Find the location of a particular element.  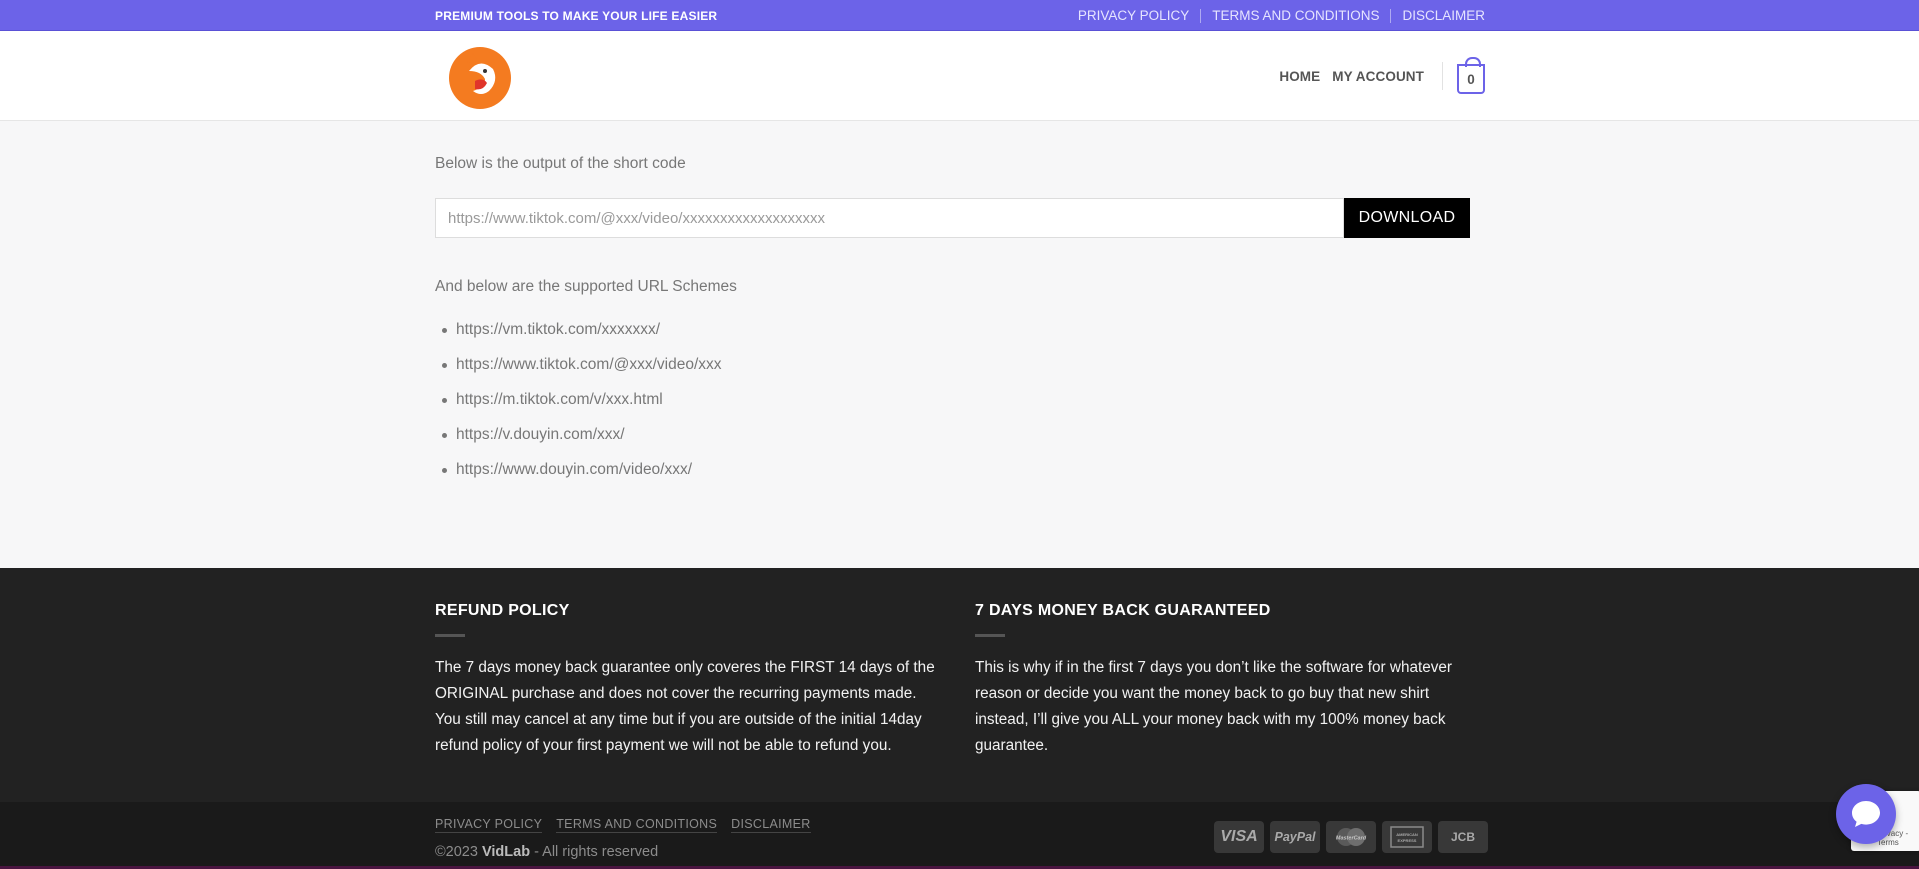

top-link-privacy-policy: PRIVACY POLICY is located at coordinates (1133, 15).